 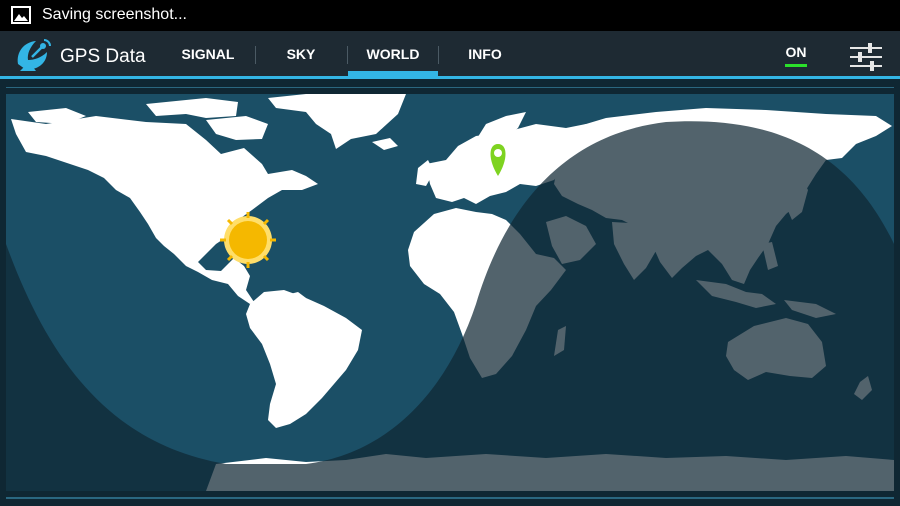 I want to click on gps-toggle-label: ON, so click(x=796, y=52).